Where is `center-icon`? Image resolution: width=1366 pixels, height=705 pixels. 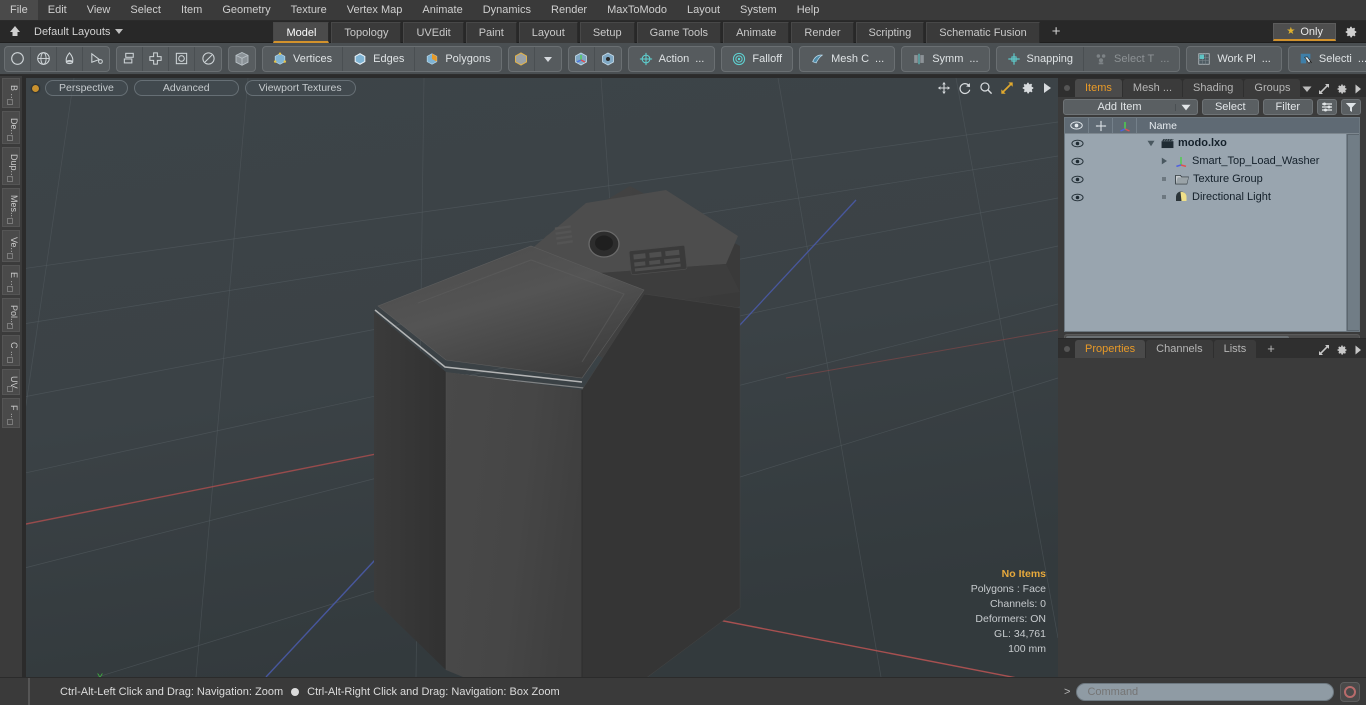 center-icon is located at coordinates (182, 58).